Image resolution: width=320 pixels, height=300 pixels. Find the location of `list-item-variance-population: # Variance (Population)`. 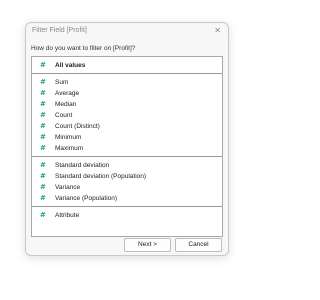

list-item-variance-population: # Variance (Population) is located at coordinates (127, 198).